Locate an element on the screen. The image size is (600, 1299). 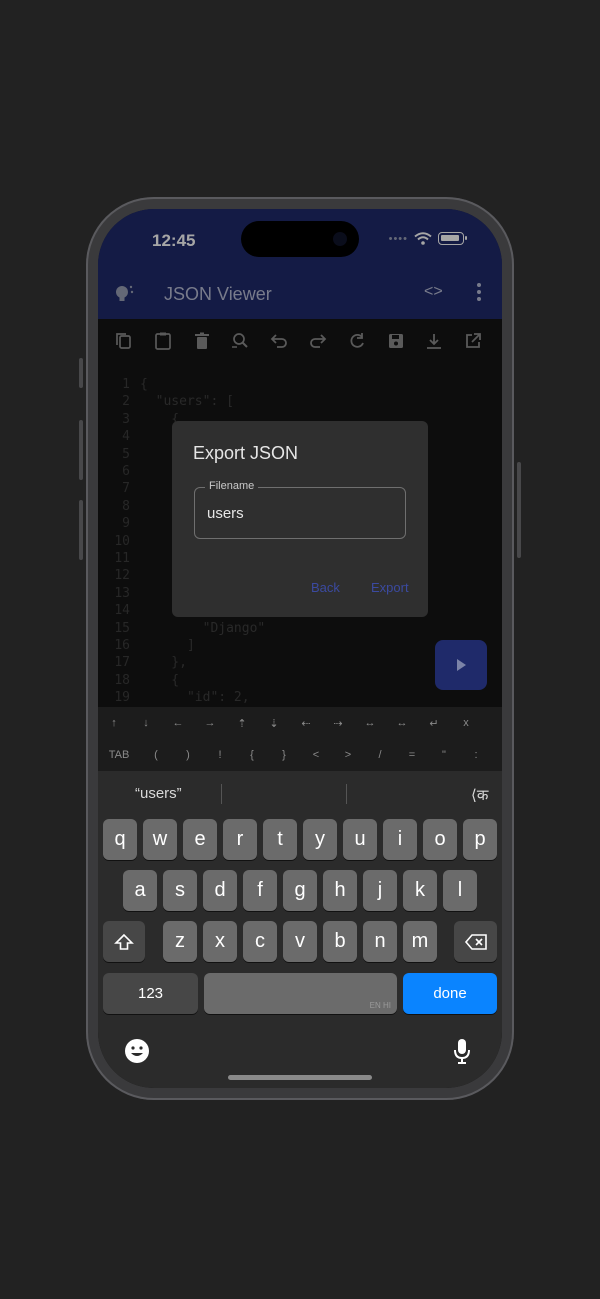
symbol-key: < is located at coordinates (316, 755).